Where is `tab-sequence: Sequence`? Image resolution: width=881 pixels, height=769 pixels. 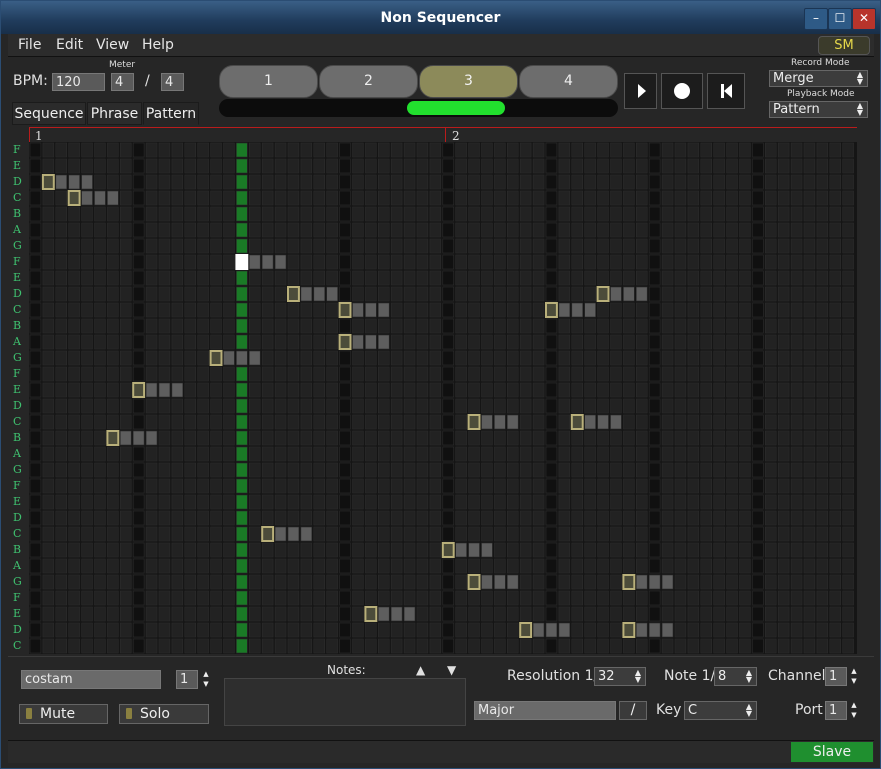 tab-sequence: Sequence is located at coordinates (49, 113).